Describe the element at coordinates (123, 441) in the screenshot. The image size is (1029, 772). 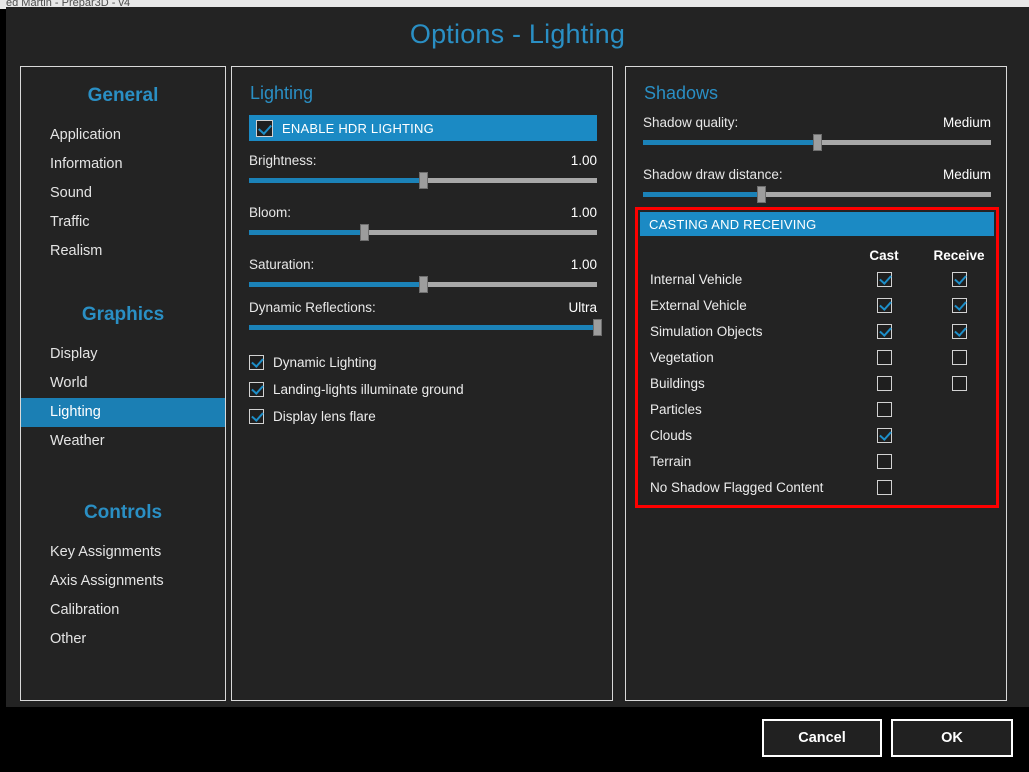
I see `sidebar-item-weather: Weather` at that location.